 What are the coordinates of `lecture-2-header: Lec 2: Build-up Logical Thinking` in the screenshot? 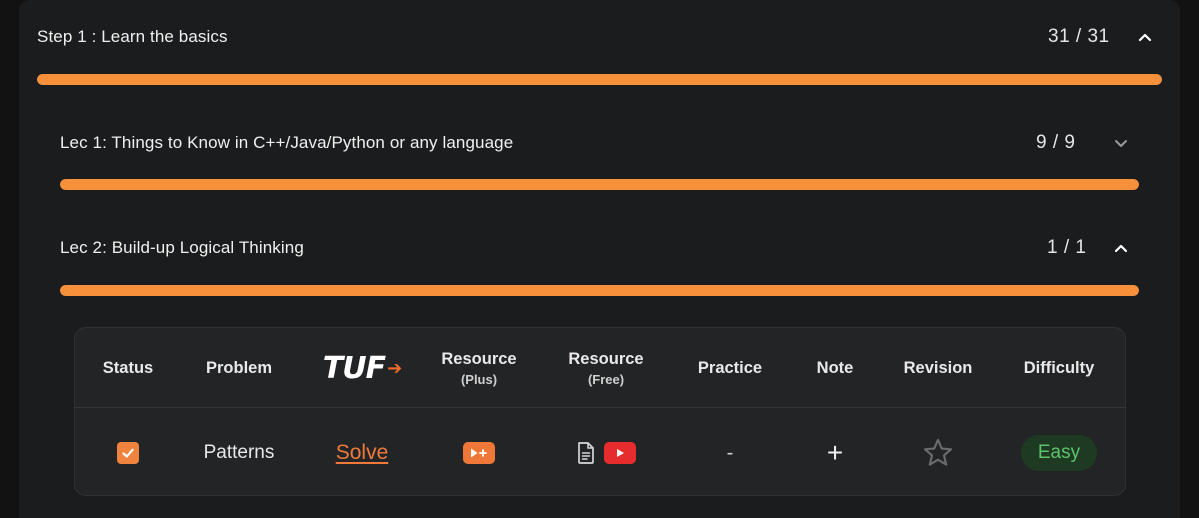 It's located at (182, 248).